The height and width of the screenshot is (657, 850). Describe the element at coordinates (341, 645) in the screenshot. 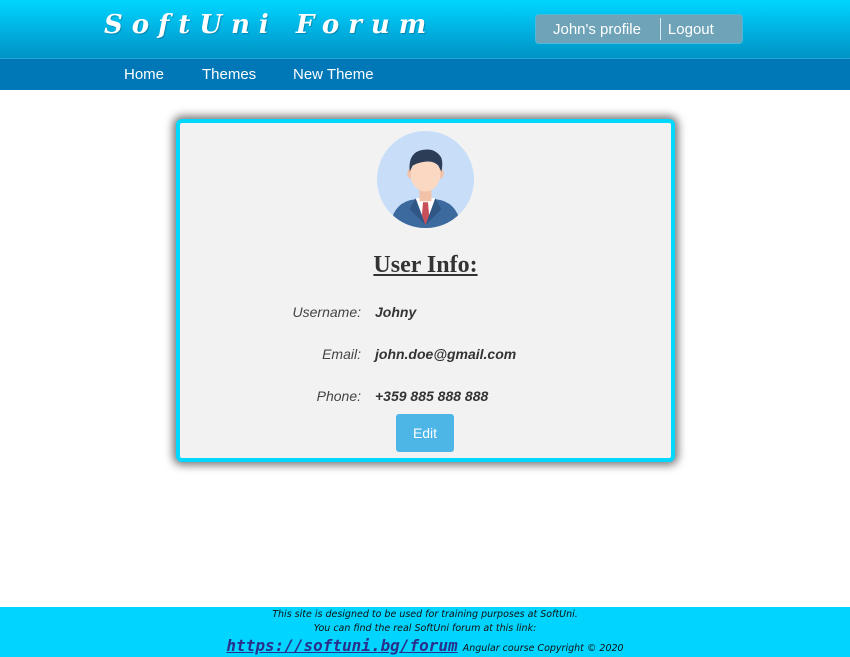

I see `softuni-forum-link: https://softuni.bg/forum` at that location.